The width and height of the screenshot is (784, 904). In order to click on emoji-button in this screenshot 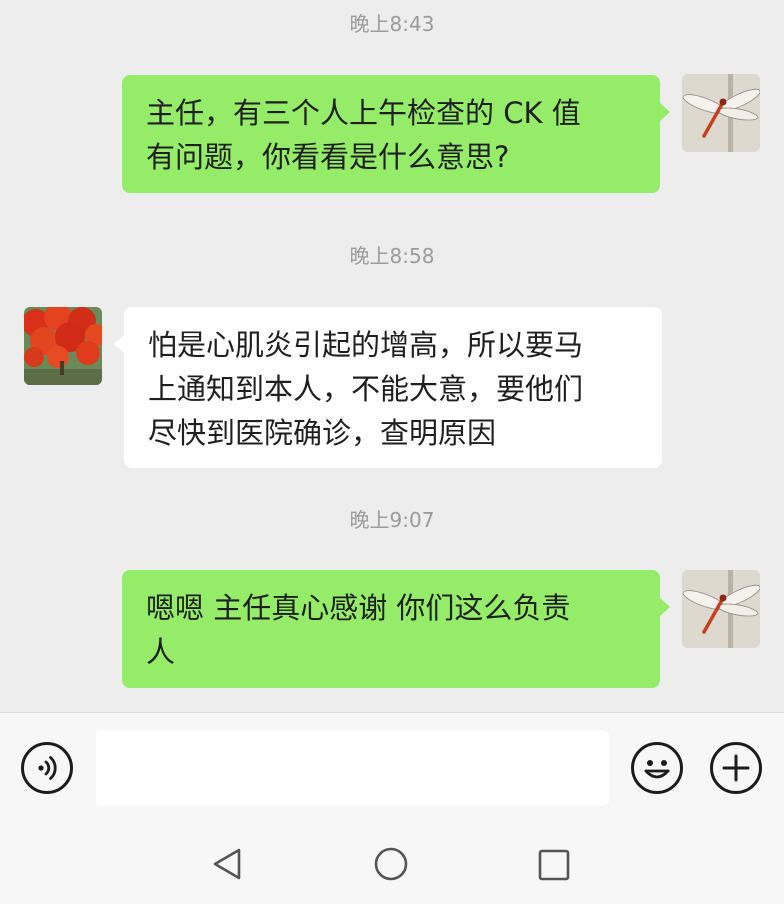, I will do `click(657, 768)`.